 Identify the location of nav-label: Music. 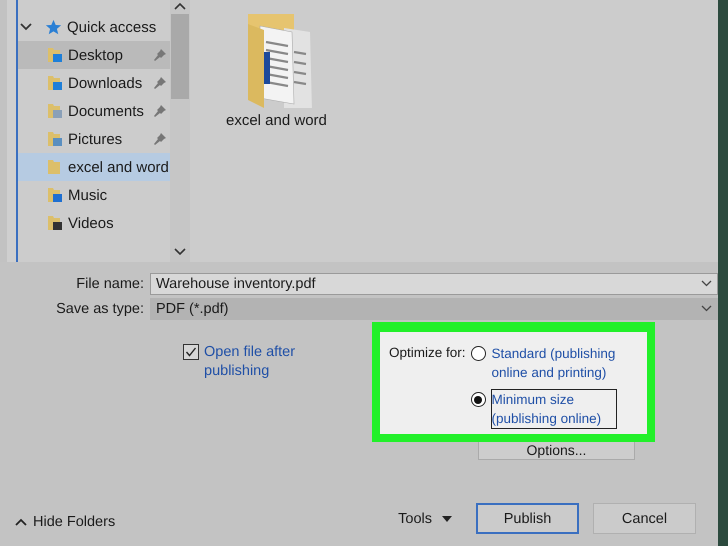
(88, 195).